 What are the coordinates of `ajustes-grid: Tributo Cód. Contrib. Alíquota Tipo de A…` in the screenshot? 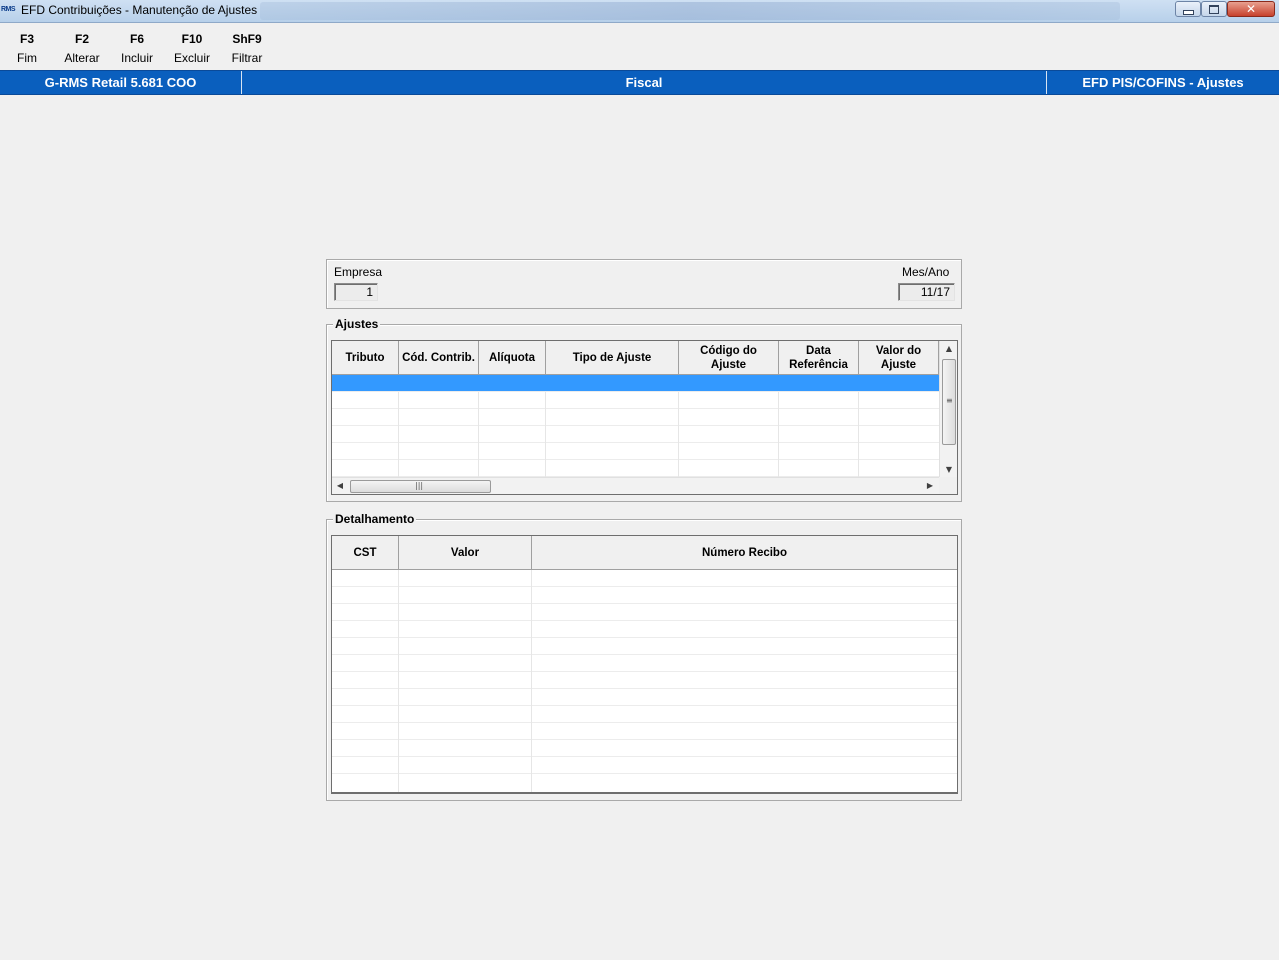 It's located at (644, 417).